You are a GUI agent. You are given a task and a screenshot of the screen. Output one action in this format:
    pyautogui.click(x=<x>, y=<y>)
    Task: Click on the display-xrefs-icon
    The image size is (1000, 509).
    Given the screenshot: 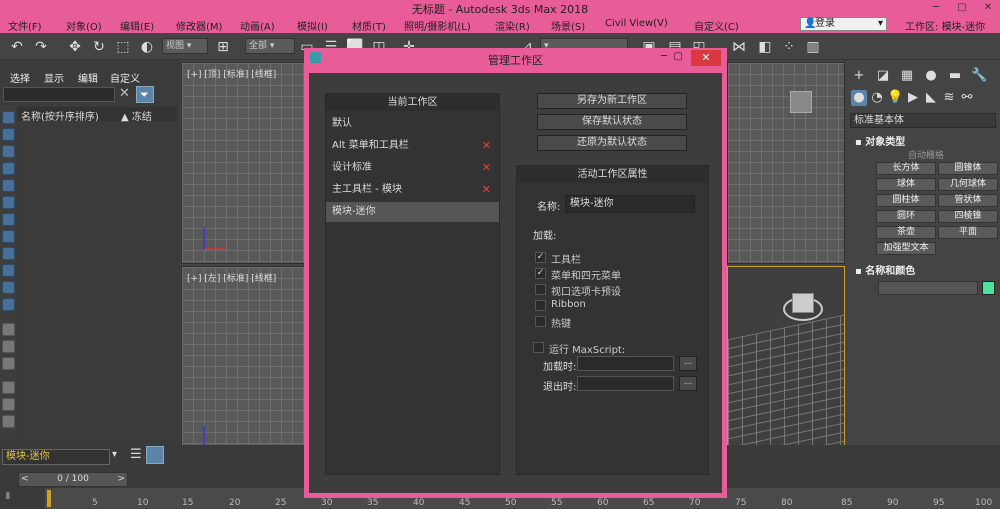 What is the action you would take?
    pyautogui.click(x=8, y=236)
    